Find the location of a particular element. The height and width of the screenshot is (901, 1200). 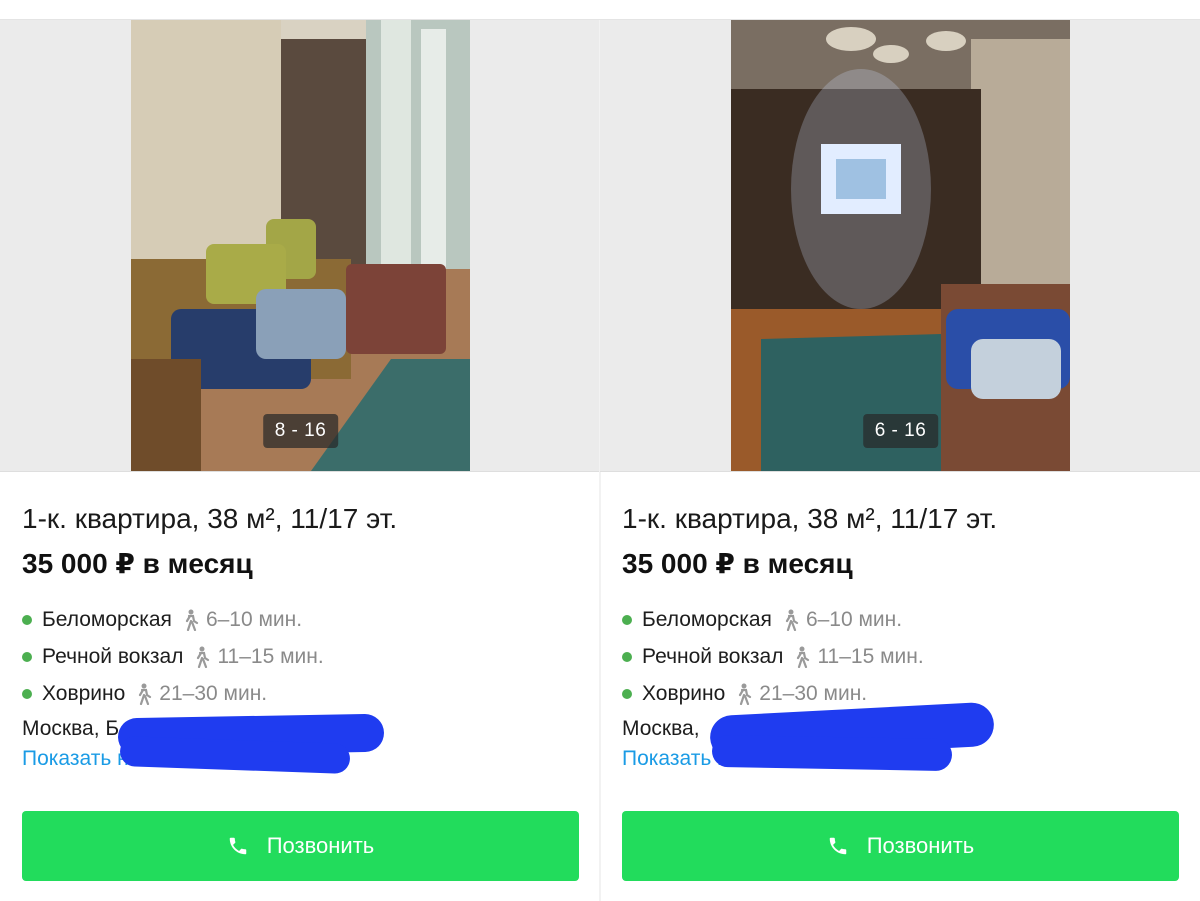

top-bar is located at coordinates (600, 10).